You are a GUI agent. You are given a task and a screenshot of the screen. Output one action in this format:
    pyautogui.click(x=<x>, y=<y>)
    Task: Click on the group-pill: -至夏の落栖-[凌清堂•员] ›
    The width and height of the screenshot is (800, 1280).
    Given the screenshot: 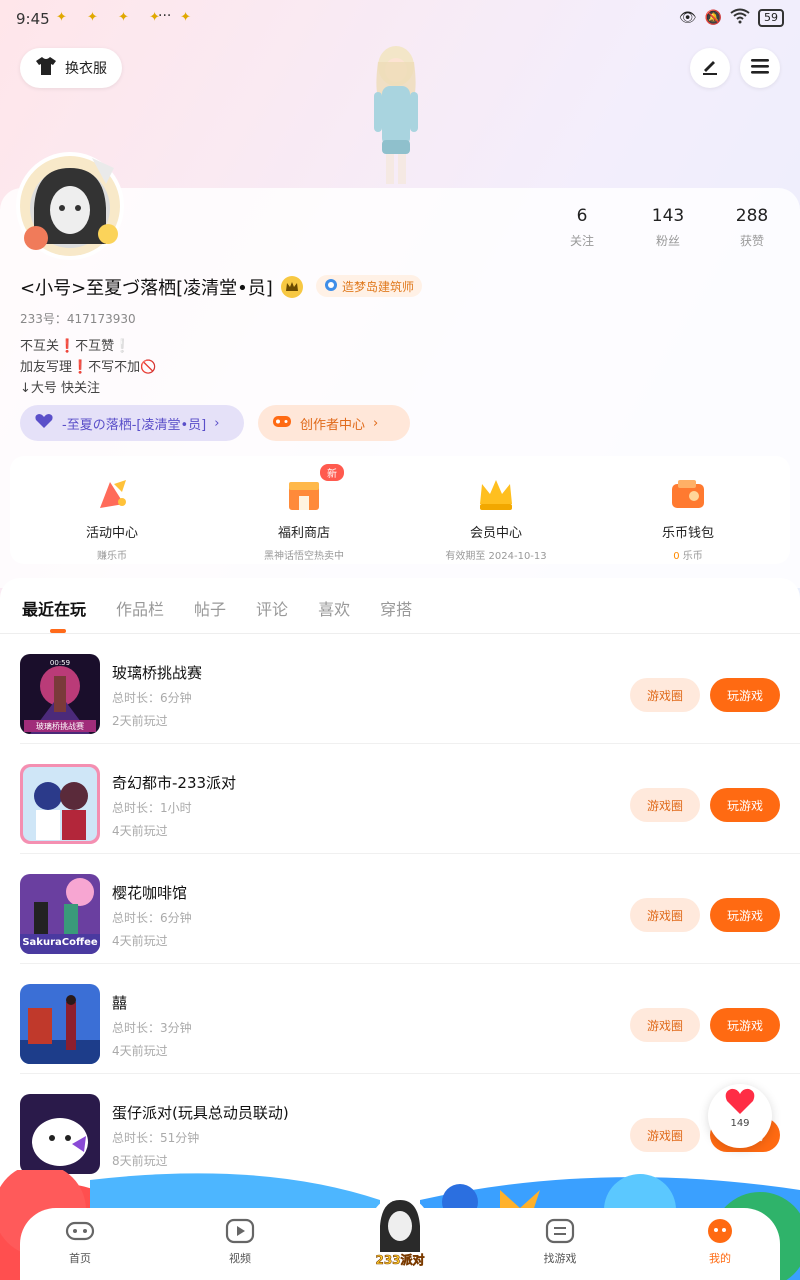 What is the action you would take?
    pyautogui.click(x=132, y=423)
    